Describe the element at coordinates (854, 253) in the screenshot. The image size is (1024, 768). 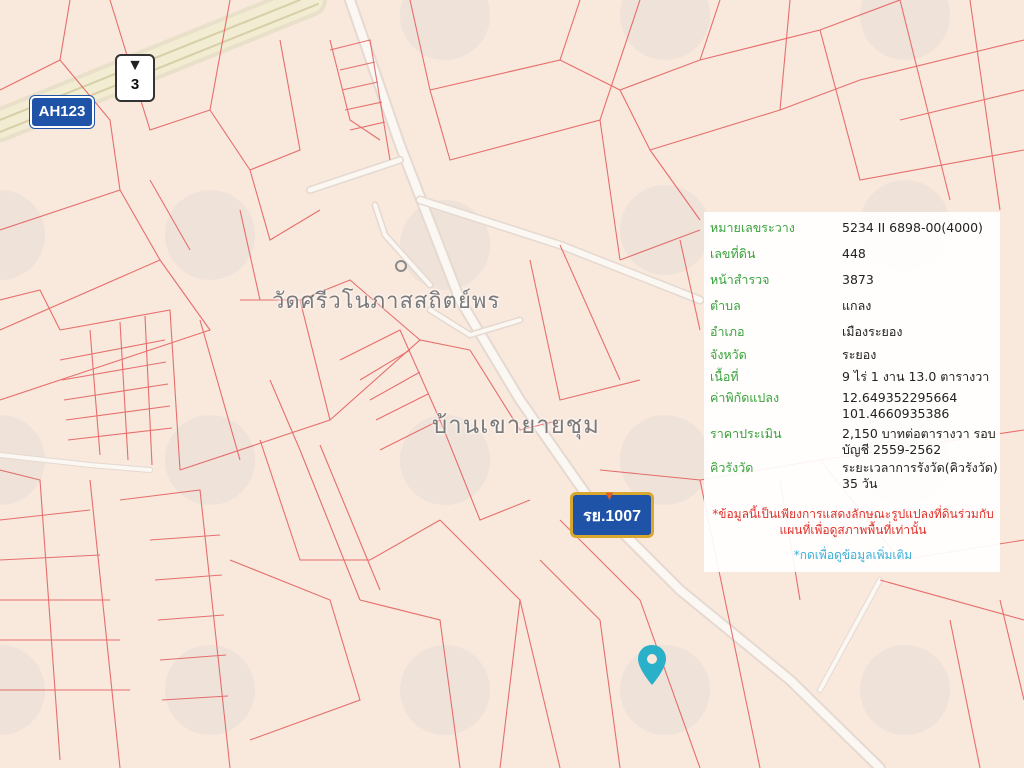
I see `info-value: 448` at that location.